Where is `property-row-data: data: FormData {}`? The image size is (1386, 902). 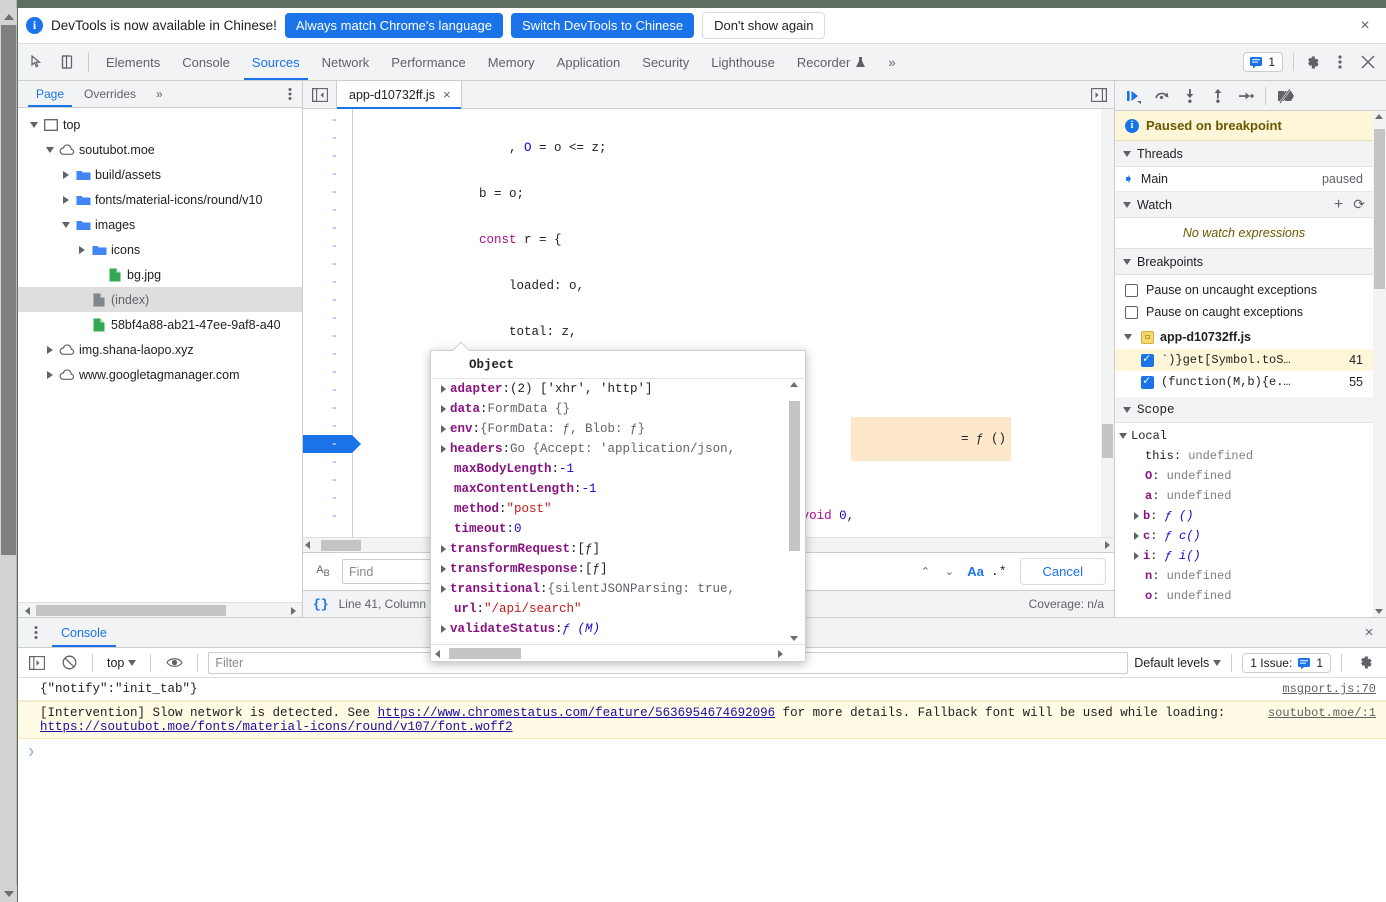
property-row-data: data: FormData {} is located at coordinates (607, 409).